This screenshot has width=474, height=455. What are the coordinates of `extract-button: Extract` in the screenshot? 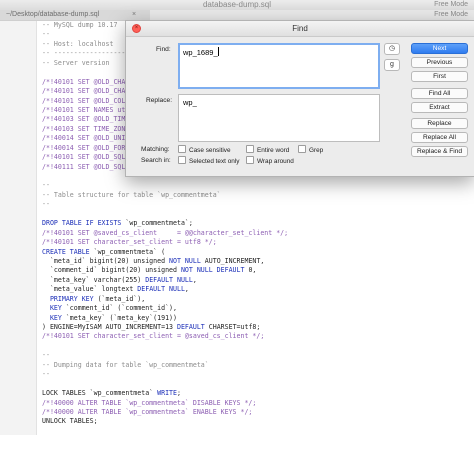 It's located at (439, 107).